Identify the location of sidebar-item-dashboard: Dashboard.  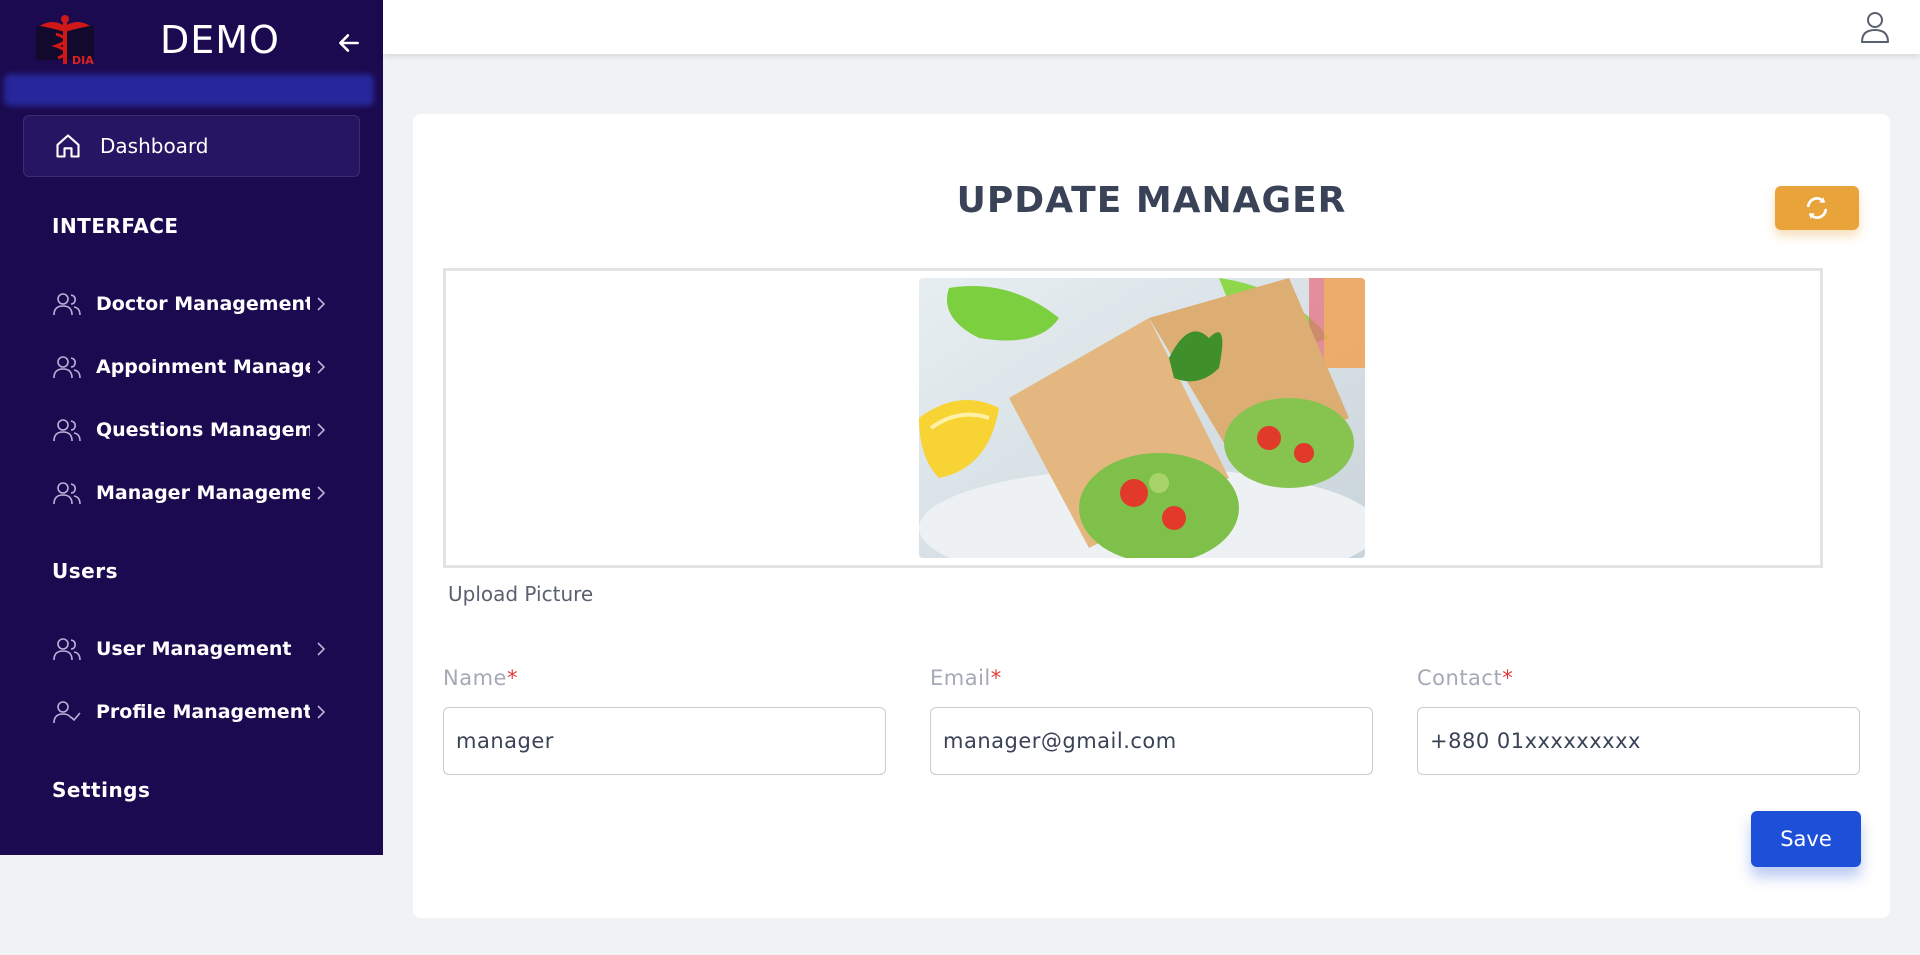
(191, 146).